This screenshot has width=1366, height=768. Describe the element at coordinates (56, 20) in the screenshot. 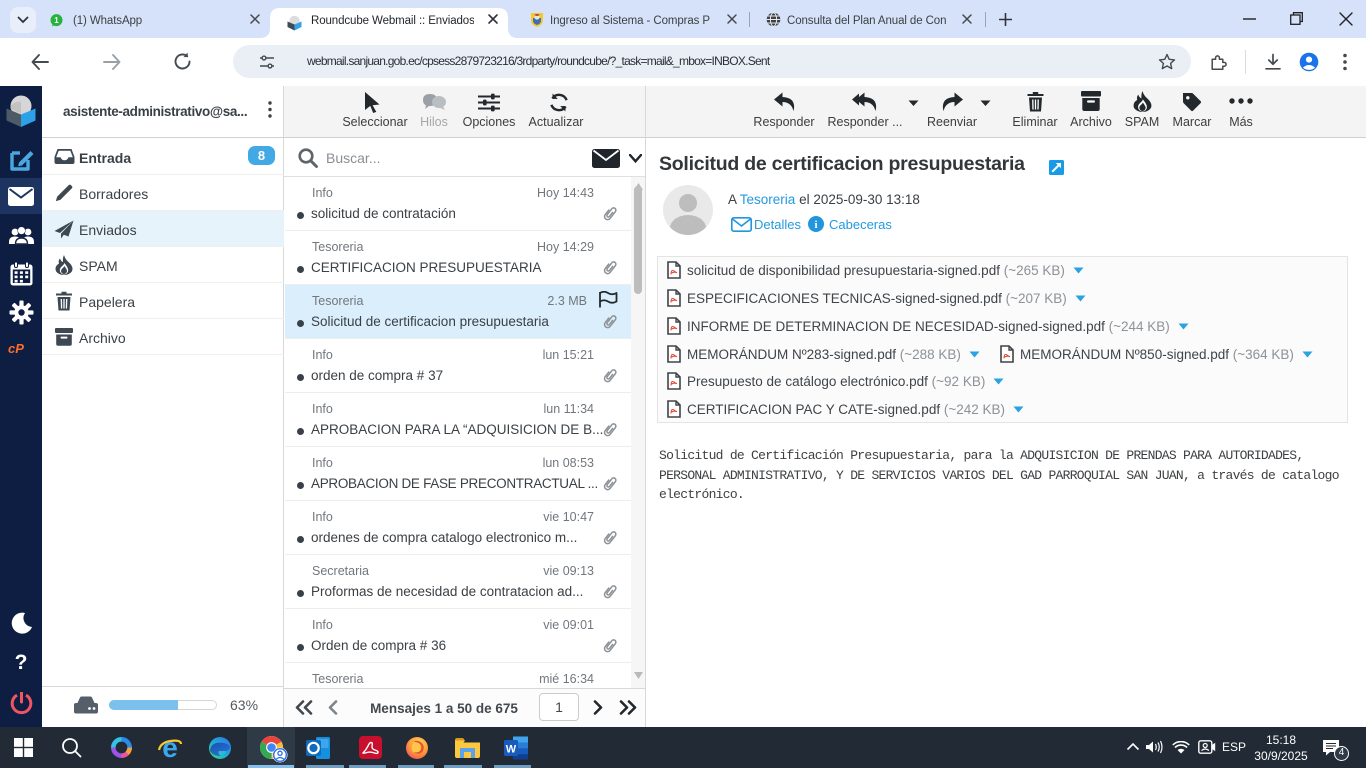

I see `svg-text: 1` at that location.